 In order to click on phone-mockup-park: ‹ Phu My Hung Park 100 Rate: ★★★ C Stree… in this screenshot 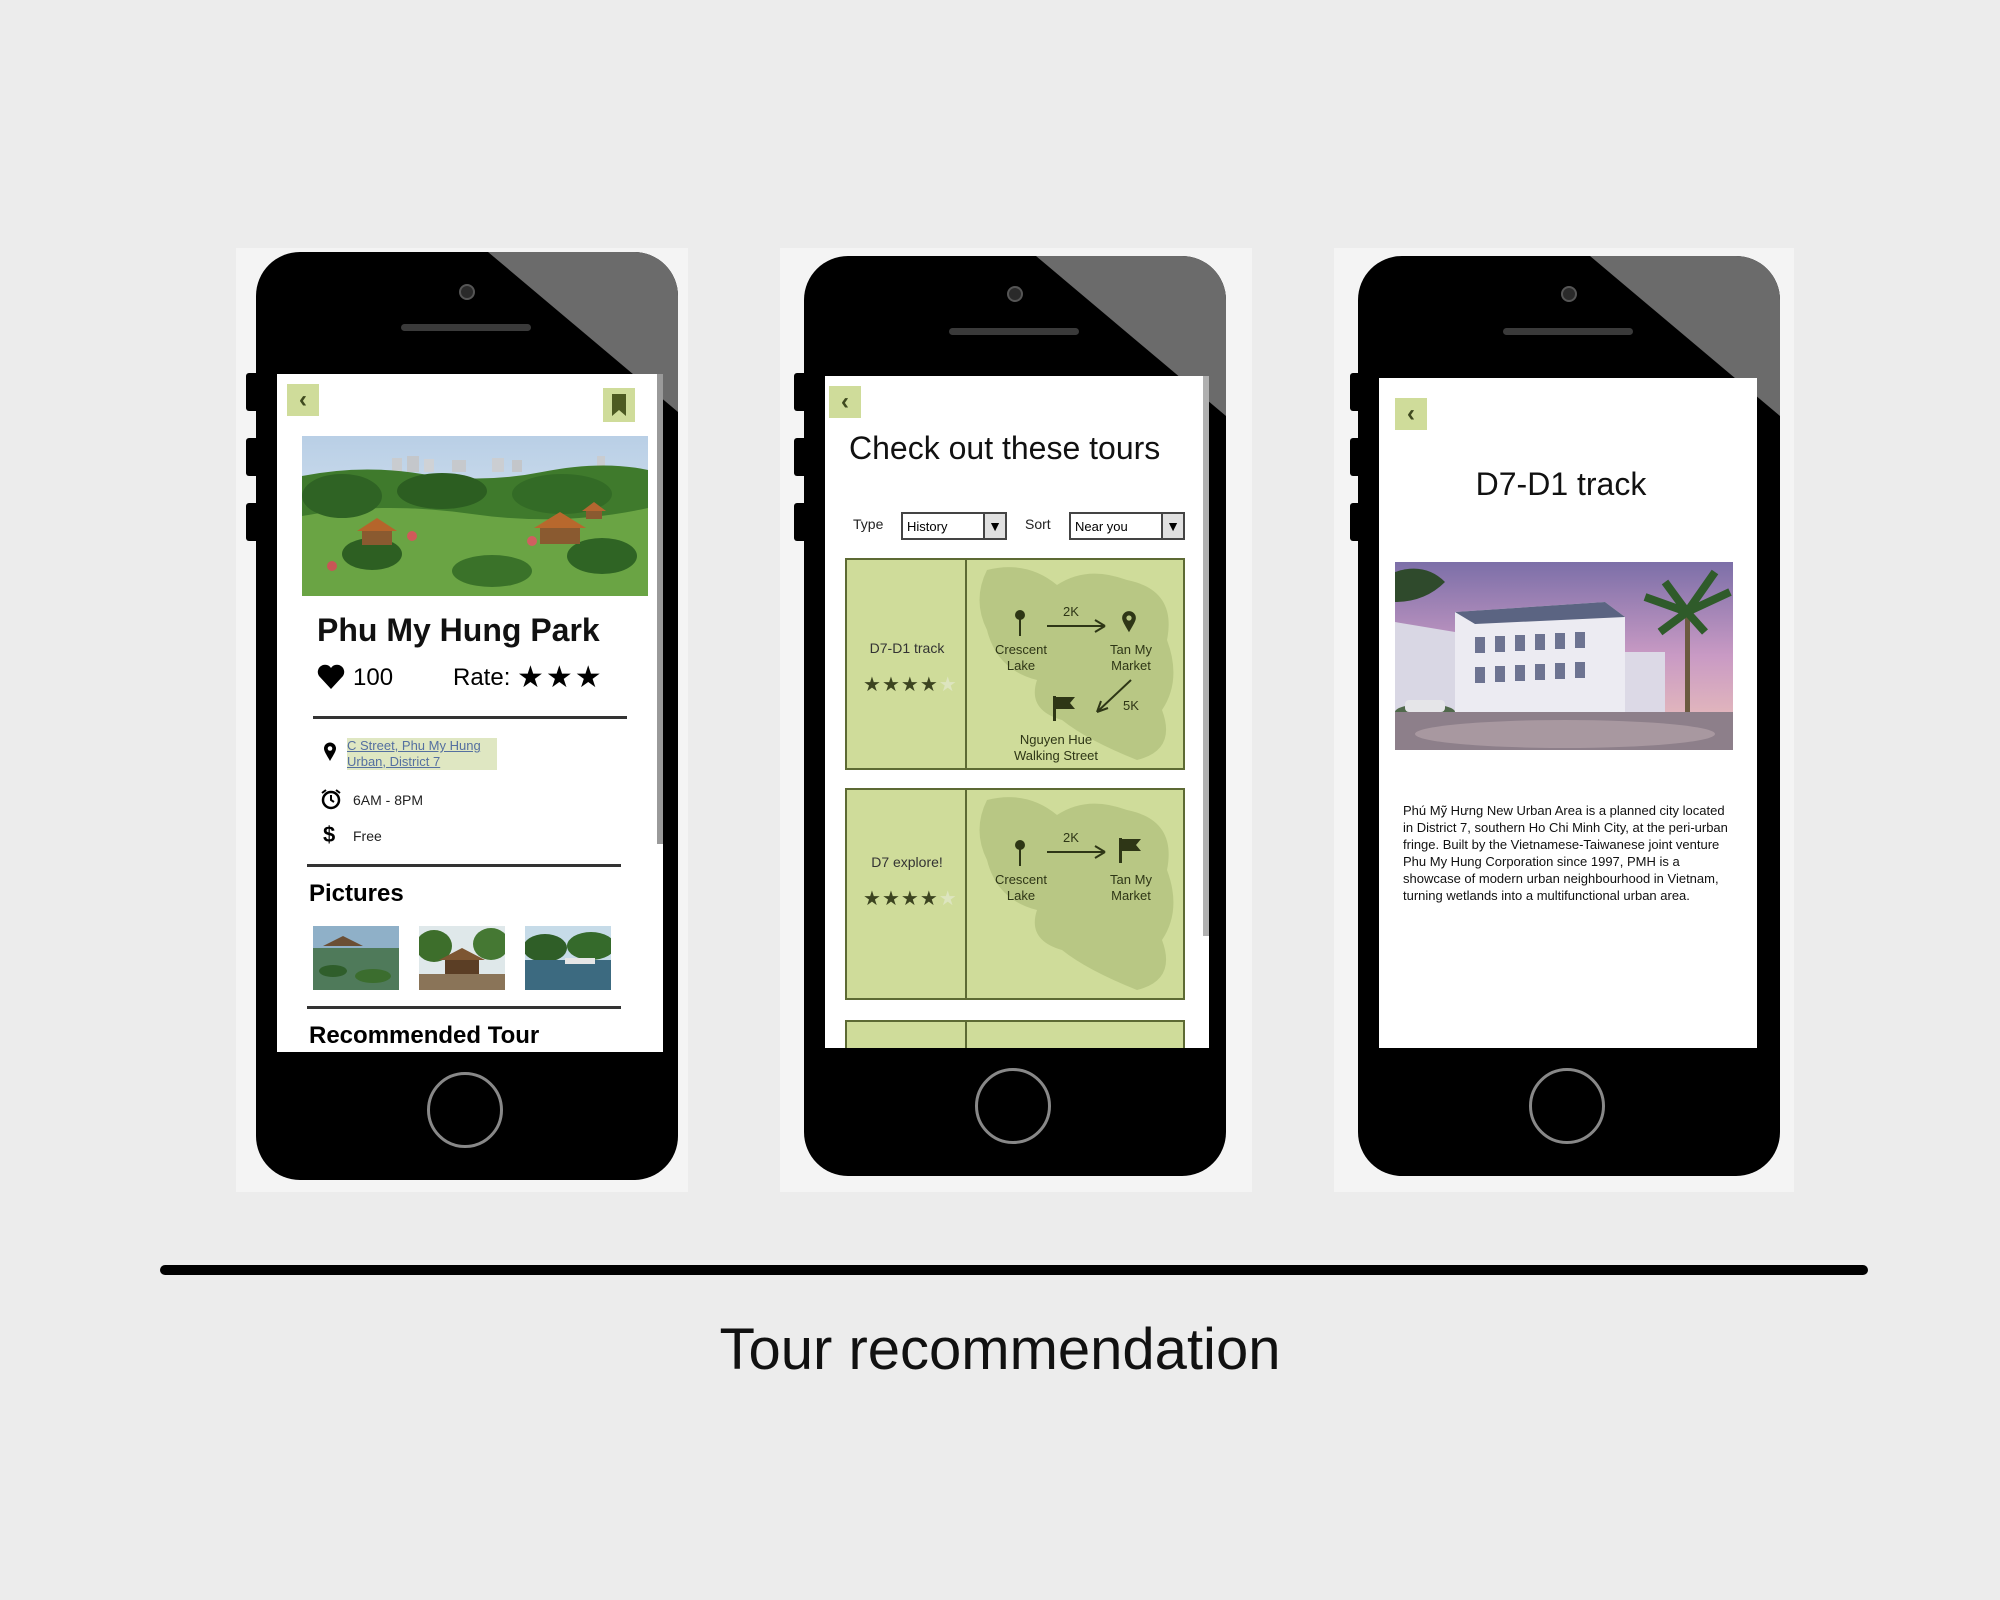, I will do `click(462, 720)`.